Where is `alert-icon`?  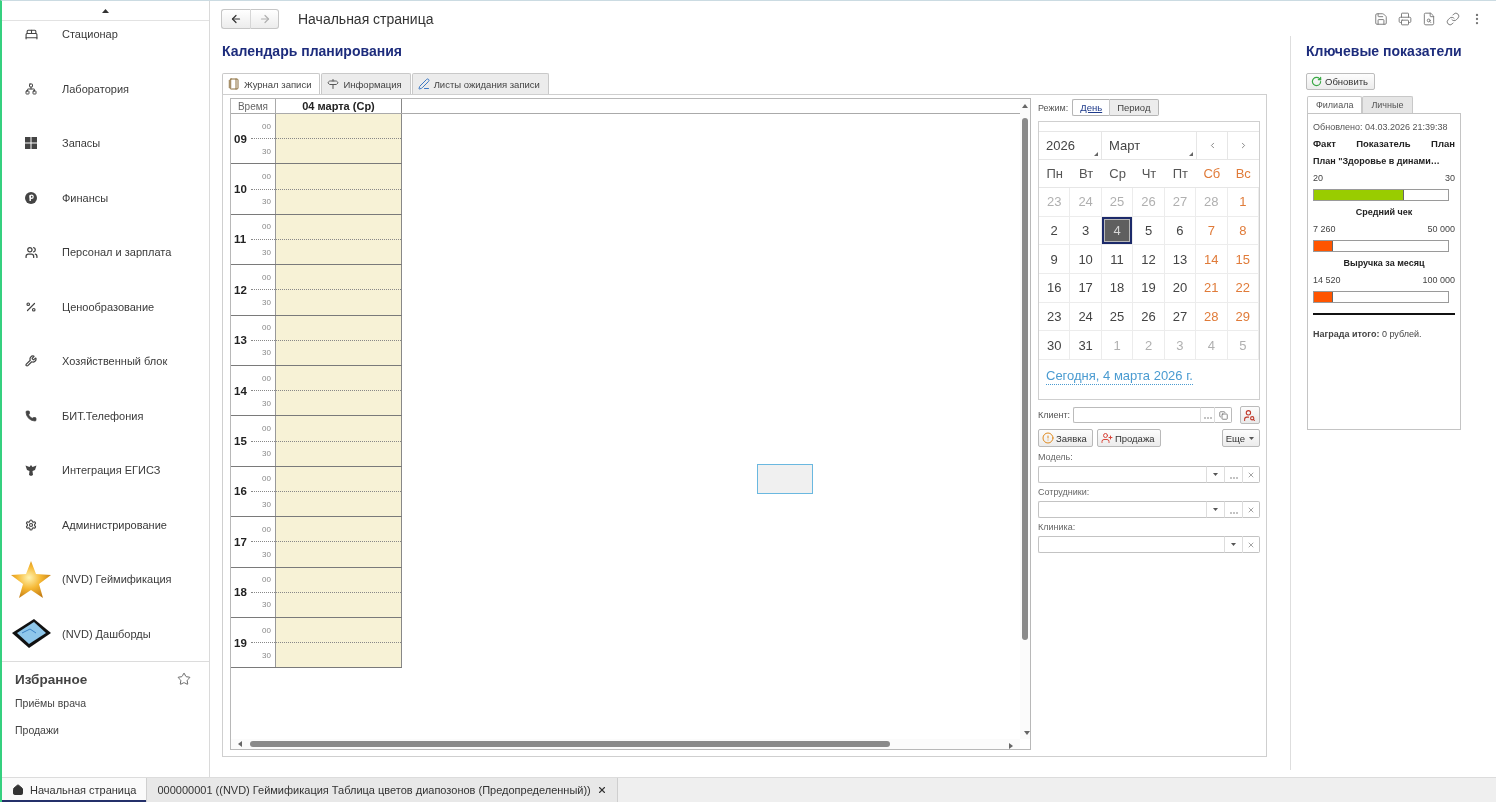
alert-icon is located at coordinates (1048, 438).